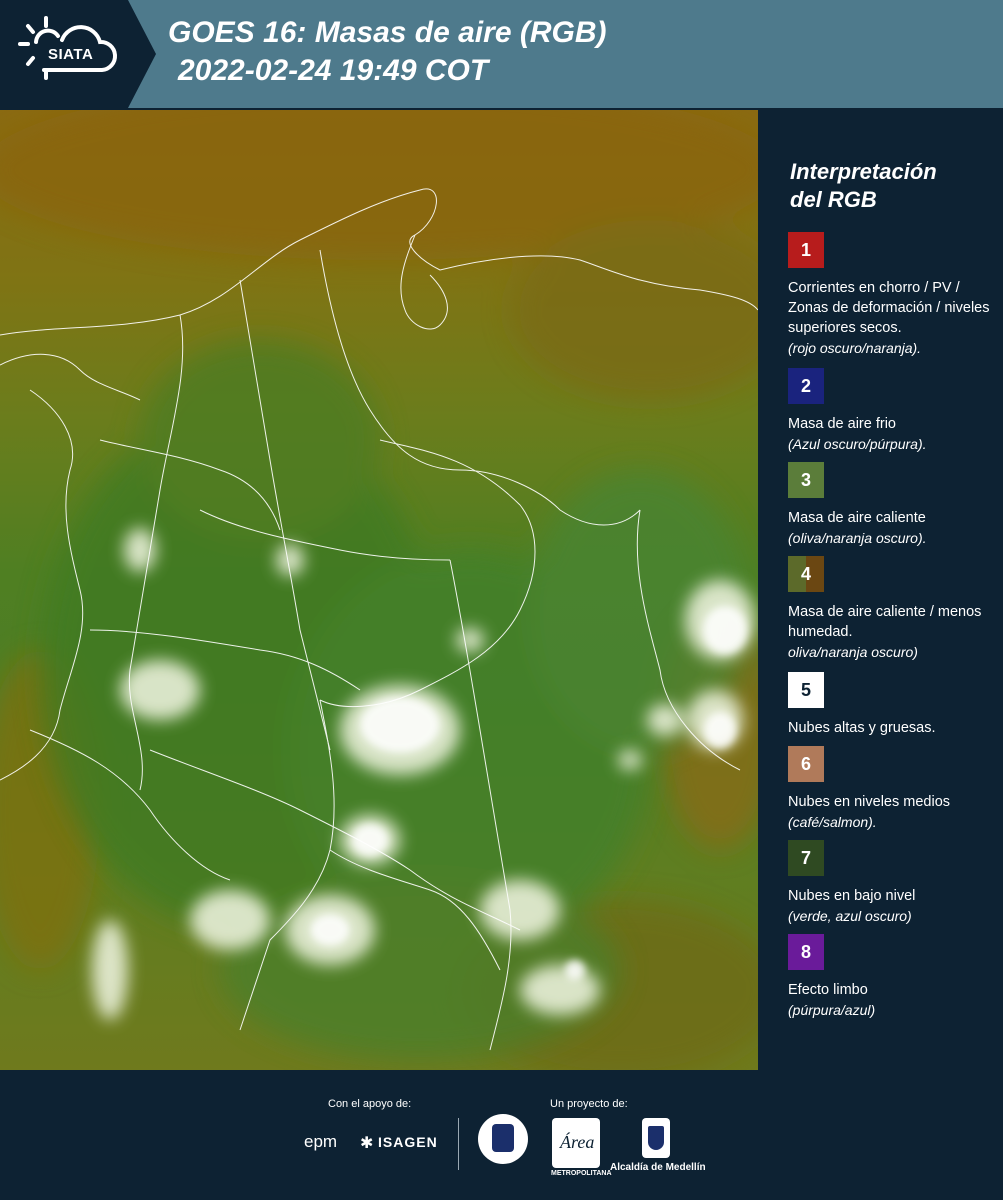 The height and width of the screenshot is (1200, 1003). What do you see at coordinates (806, 690) in the screenshot?
I see `legend-swatch-5: 5` at bounding box center [806, 690].